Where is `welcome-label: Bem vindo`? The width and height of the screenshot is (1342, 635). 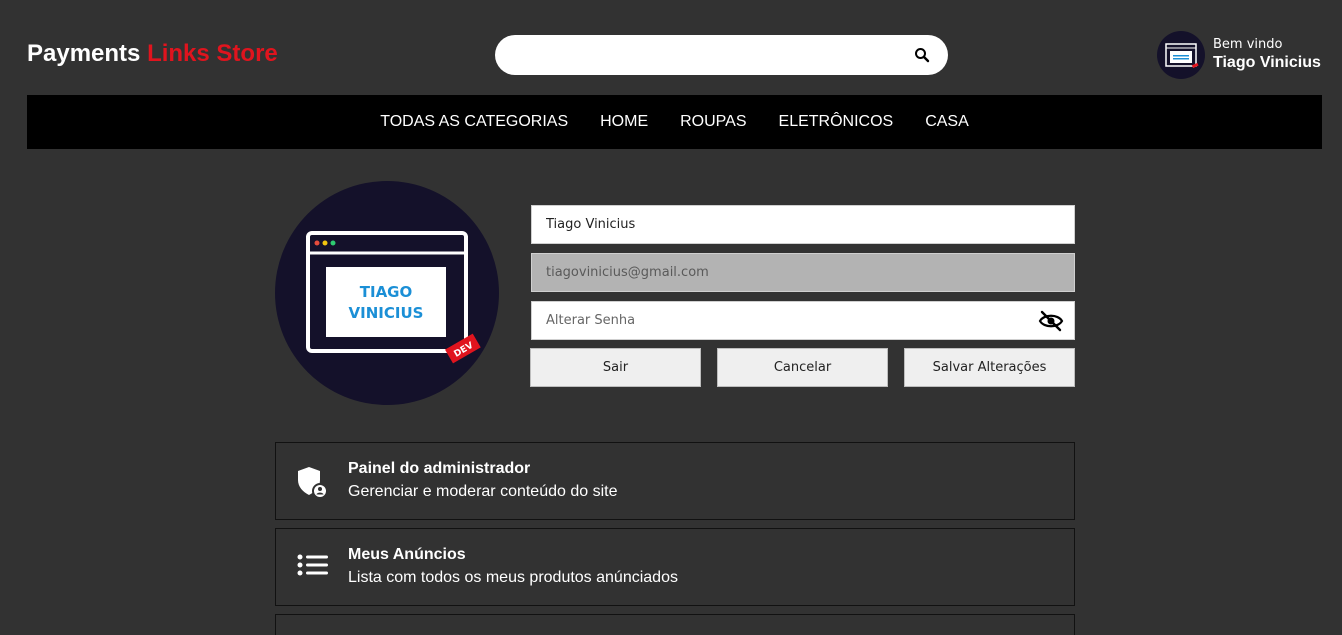
welcome-label: Bem vindo is located at coordinates (1248, 44).